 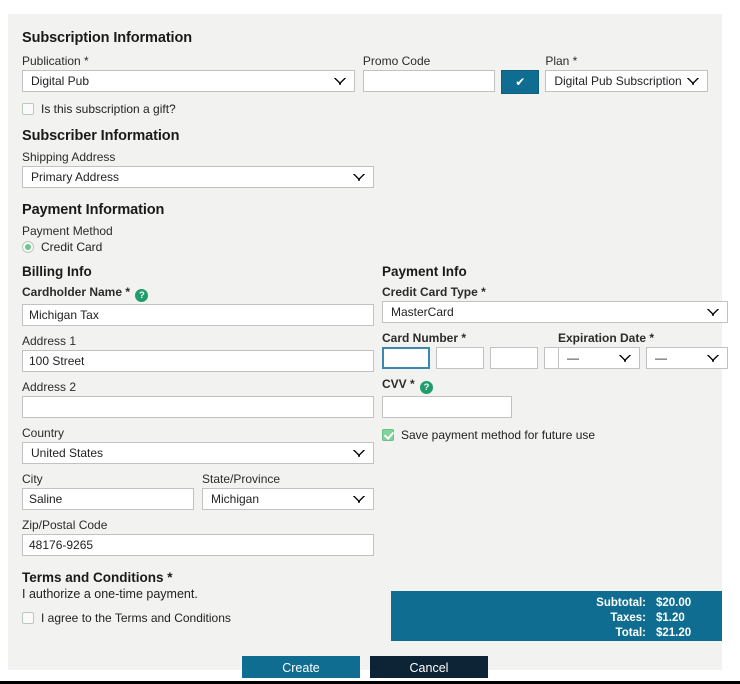 What do you see at coordinates (606, 338) in the screenshot?
I see `expiration-date-label: Expiration Date *` at bounding box center [606, 338].